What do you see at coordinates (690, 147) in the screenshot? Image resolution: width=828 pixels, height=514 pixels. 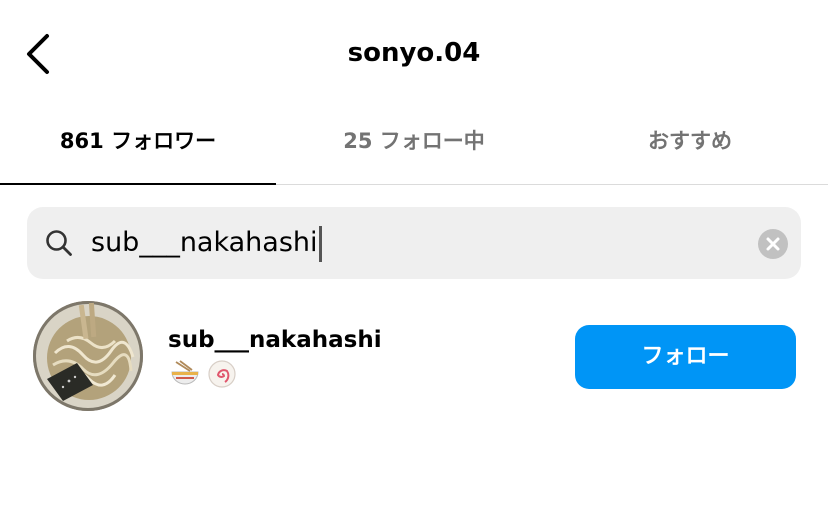 I see `tab-suggested: おすすめ` at bounding box center [690, 147].